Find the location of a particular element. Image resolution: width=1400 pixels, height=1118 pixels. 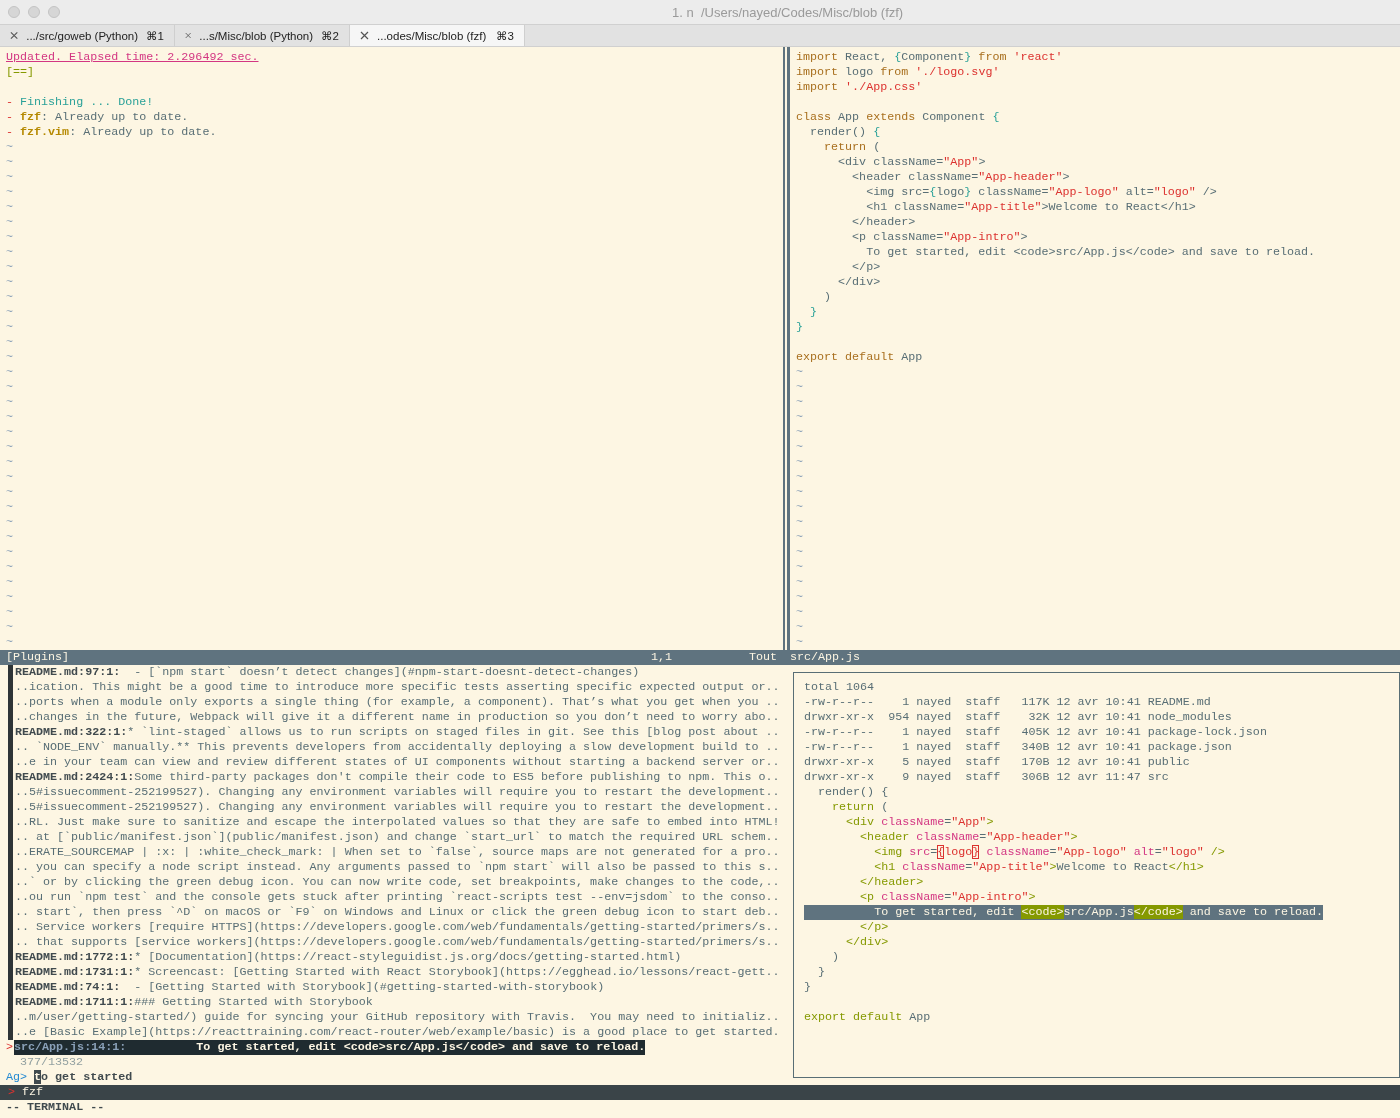

search-result: ..ication. This might be a good time to introduce more specific tests asserting specific expected output or.. is located at coordinates (402, 687).